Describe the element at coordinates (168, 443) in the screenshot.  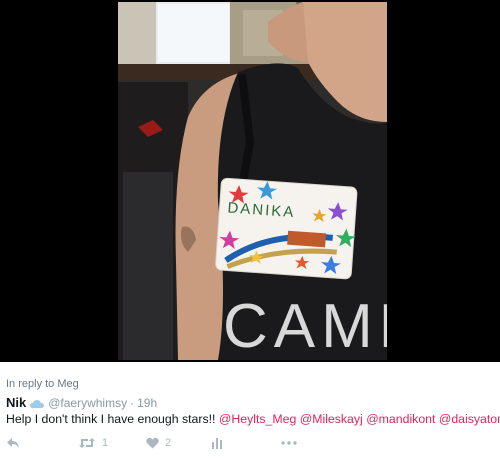
I see `like-count: 2` at that location.